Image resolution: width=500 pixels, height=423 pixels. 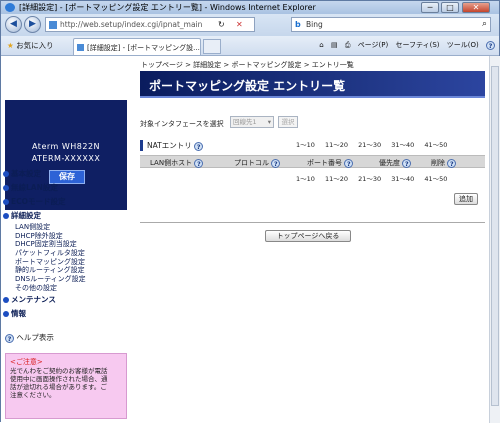 What do you see at coordinates (245, 122) in the screenshot?
I see `interface-value: 回線先1` at bounding box center [245, 122].